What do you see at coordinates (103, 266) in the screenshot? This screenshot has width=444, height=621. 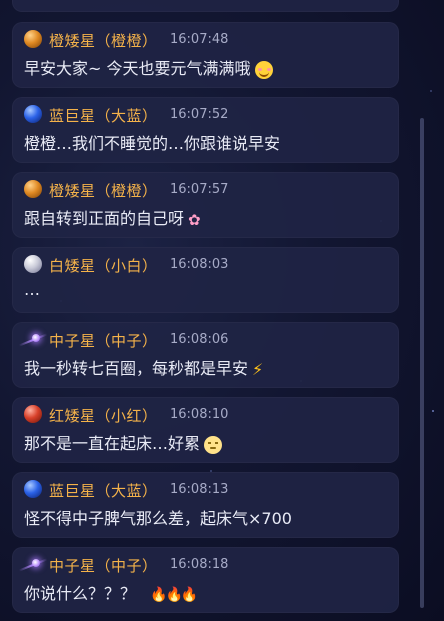 I see `sender-name: 白矮星（小白）` at bounding box center [103, 266].